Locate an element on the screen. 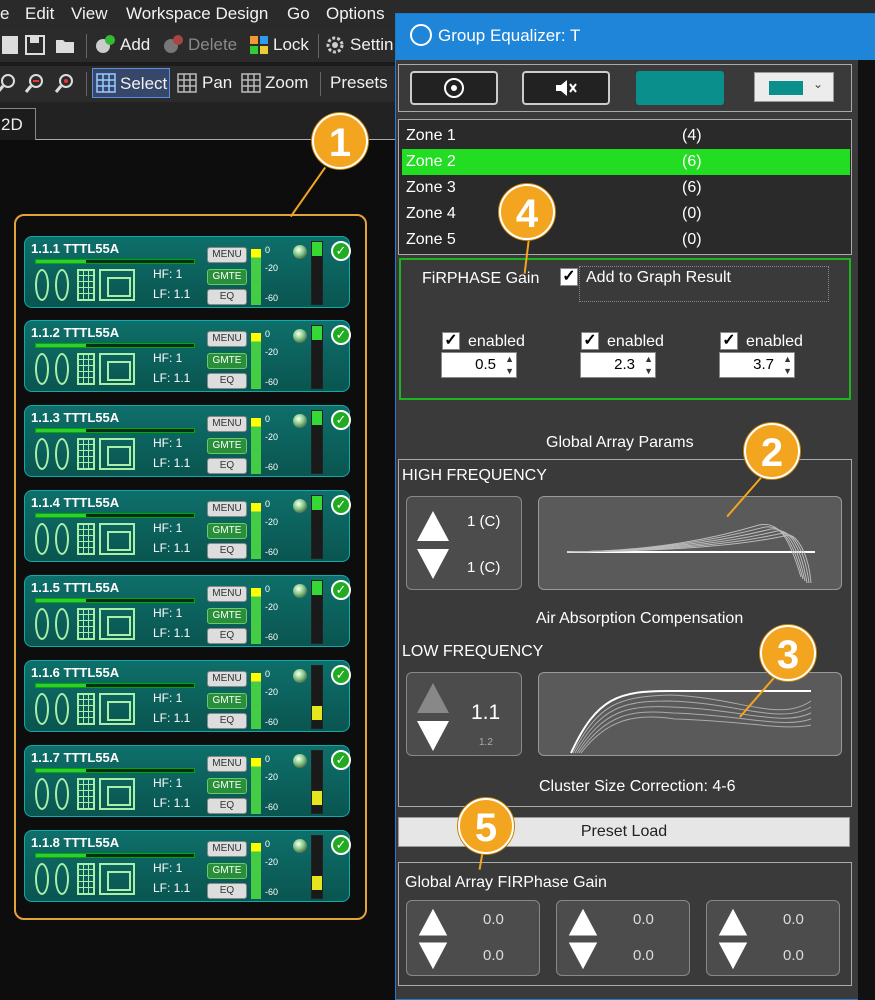 The width and height of the screenshot is (875, 1000). zone-list-item: Zone 3 (6) is located at coordinates (626, 188).